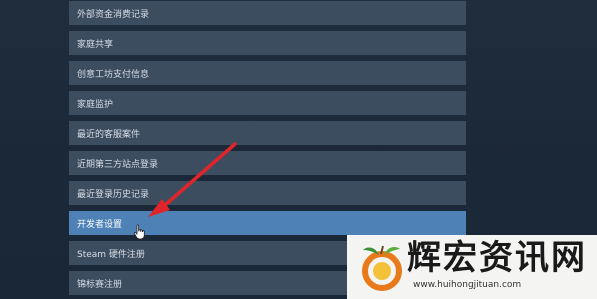 The image size is (597, 299). I want to click on menu-item-label: 外部资金消费记录, so click(113, 14).